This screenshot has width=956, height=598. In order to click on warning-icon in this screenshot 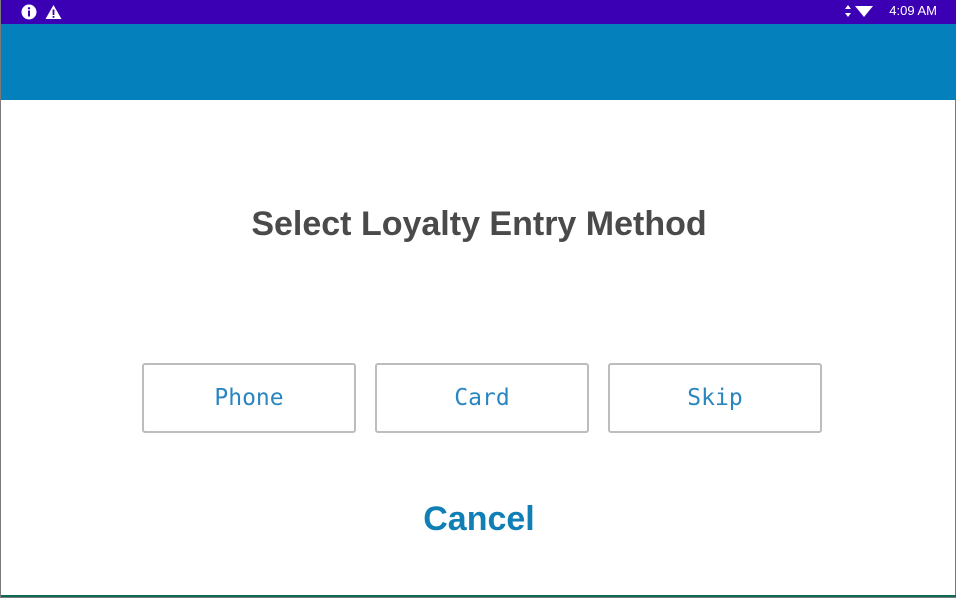, I will do `click(53, 12)`.